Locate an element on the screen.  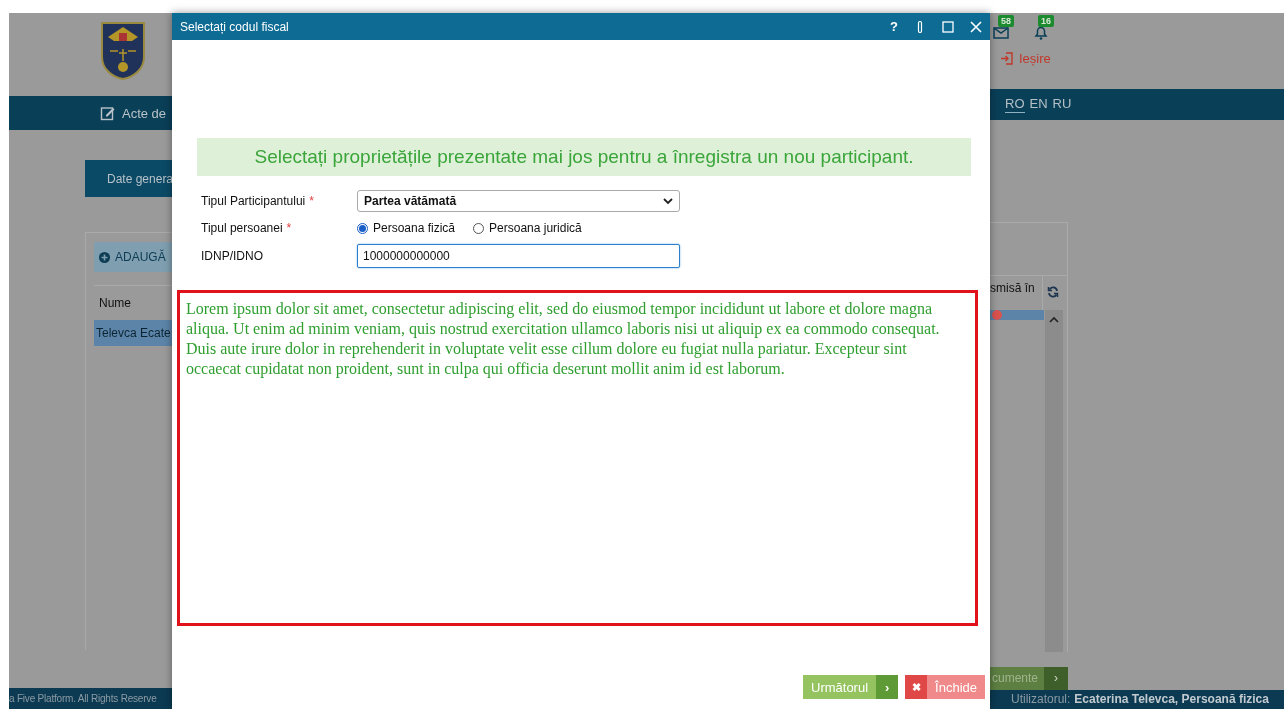
logout-icon is located at coordinates (1006, 58).